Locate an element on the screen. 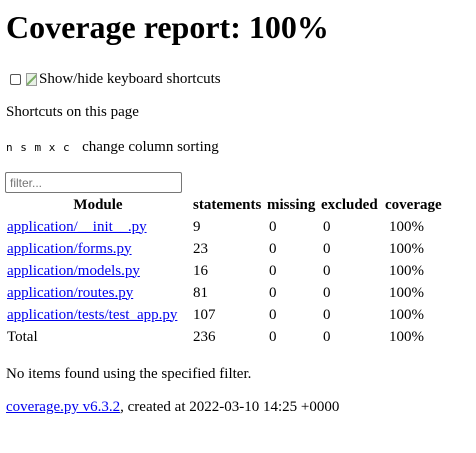 The width and height of the screenshot is (476, 453). table-row: application/routes.py 81 0 0 100% is located at coordinates (226, 293).